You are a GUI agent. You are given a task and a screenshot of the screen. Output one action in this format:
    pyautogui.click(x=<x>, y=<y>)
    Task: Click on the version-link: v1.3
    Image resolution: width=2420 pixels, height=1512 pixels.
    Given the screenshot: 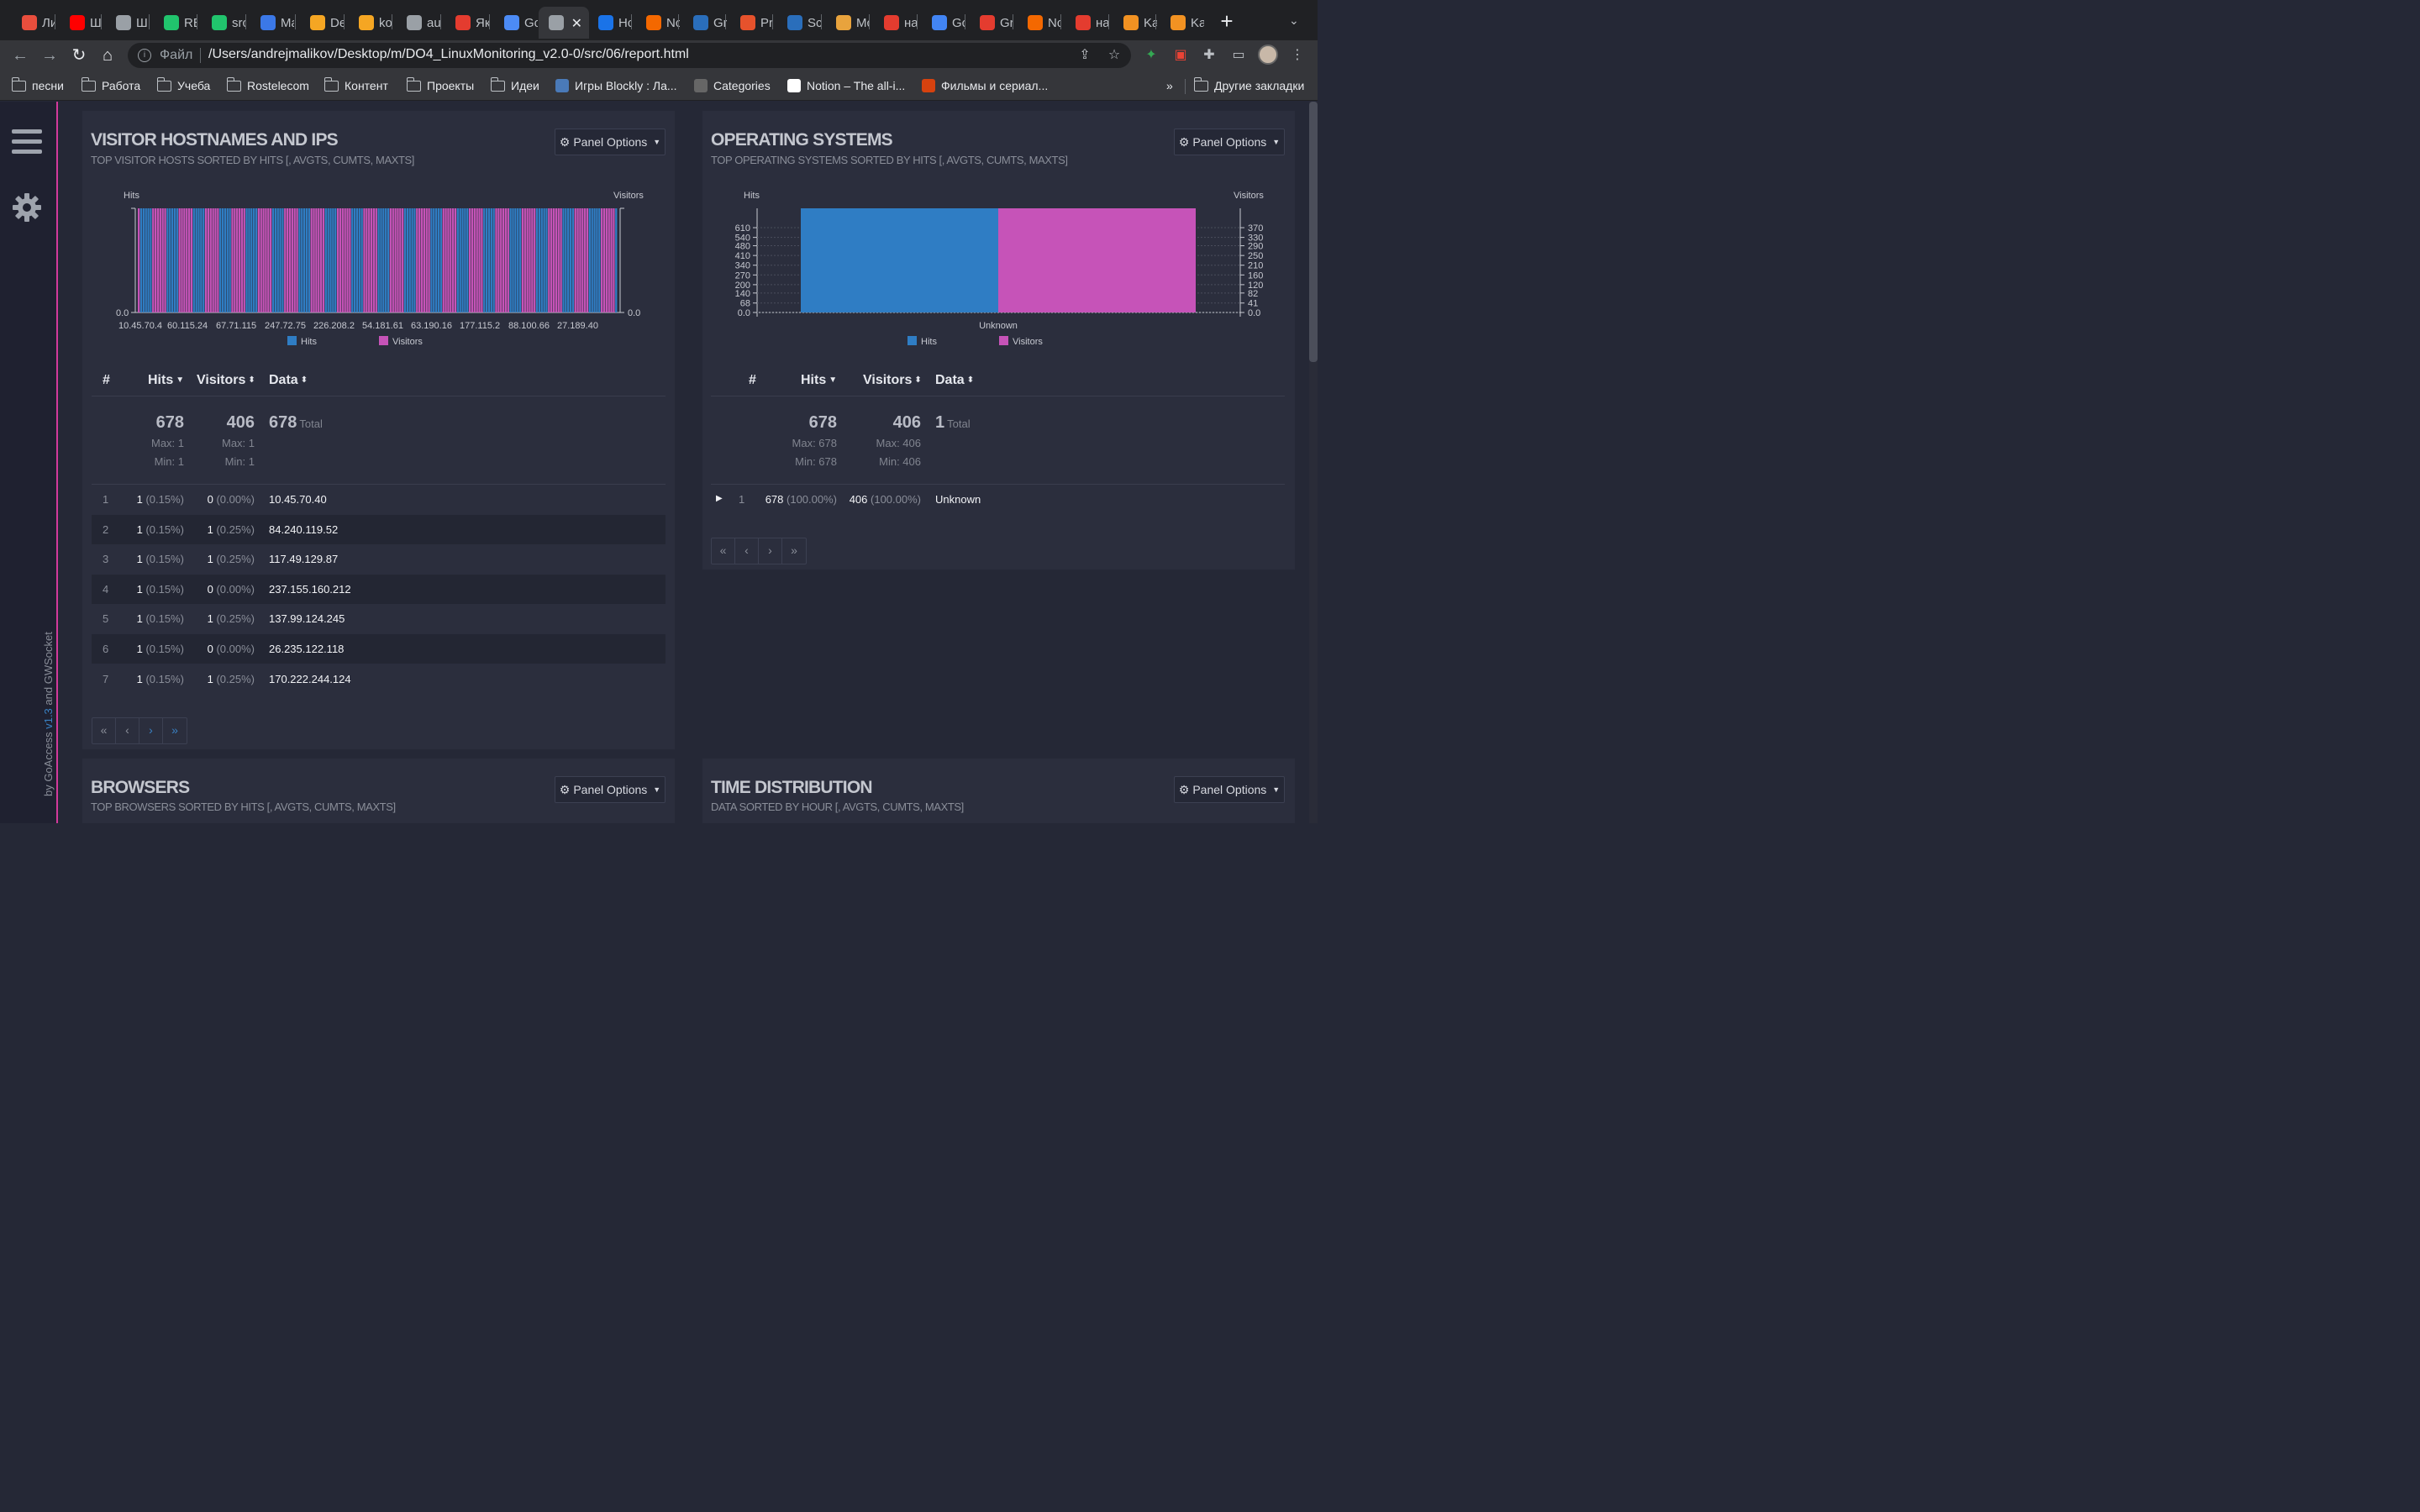 What is the action you would take?
    pyautogui.click(x=49, y=718)
    